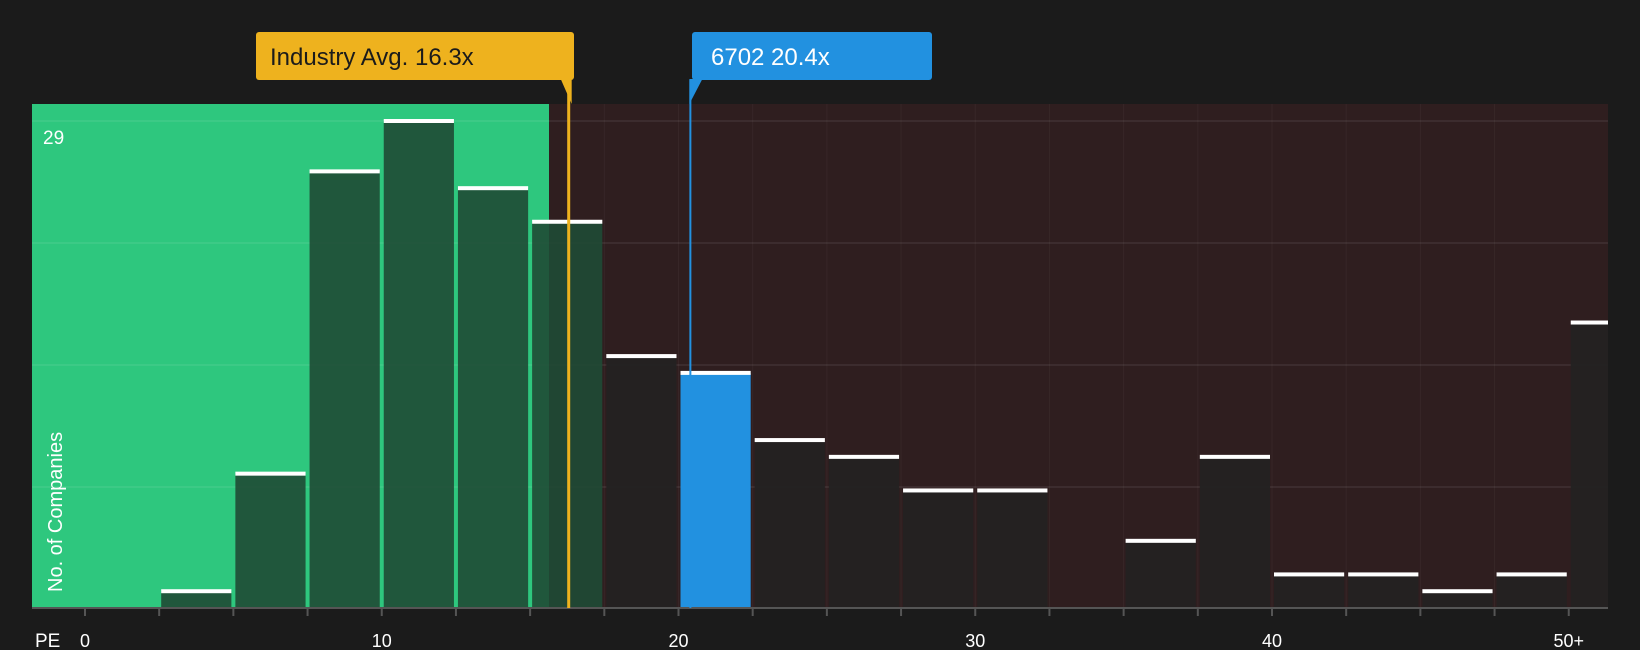 This screenshot has width=1640, height=650. I want to click on x-axis-label: PE, so click(47, 640).